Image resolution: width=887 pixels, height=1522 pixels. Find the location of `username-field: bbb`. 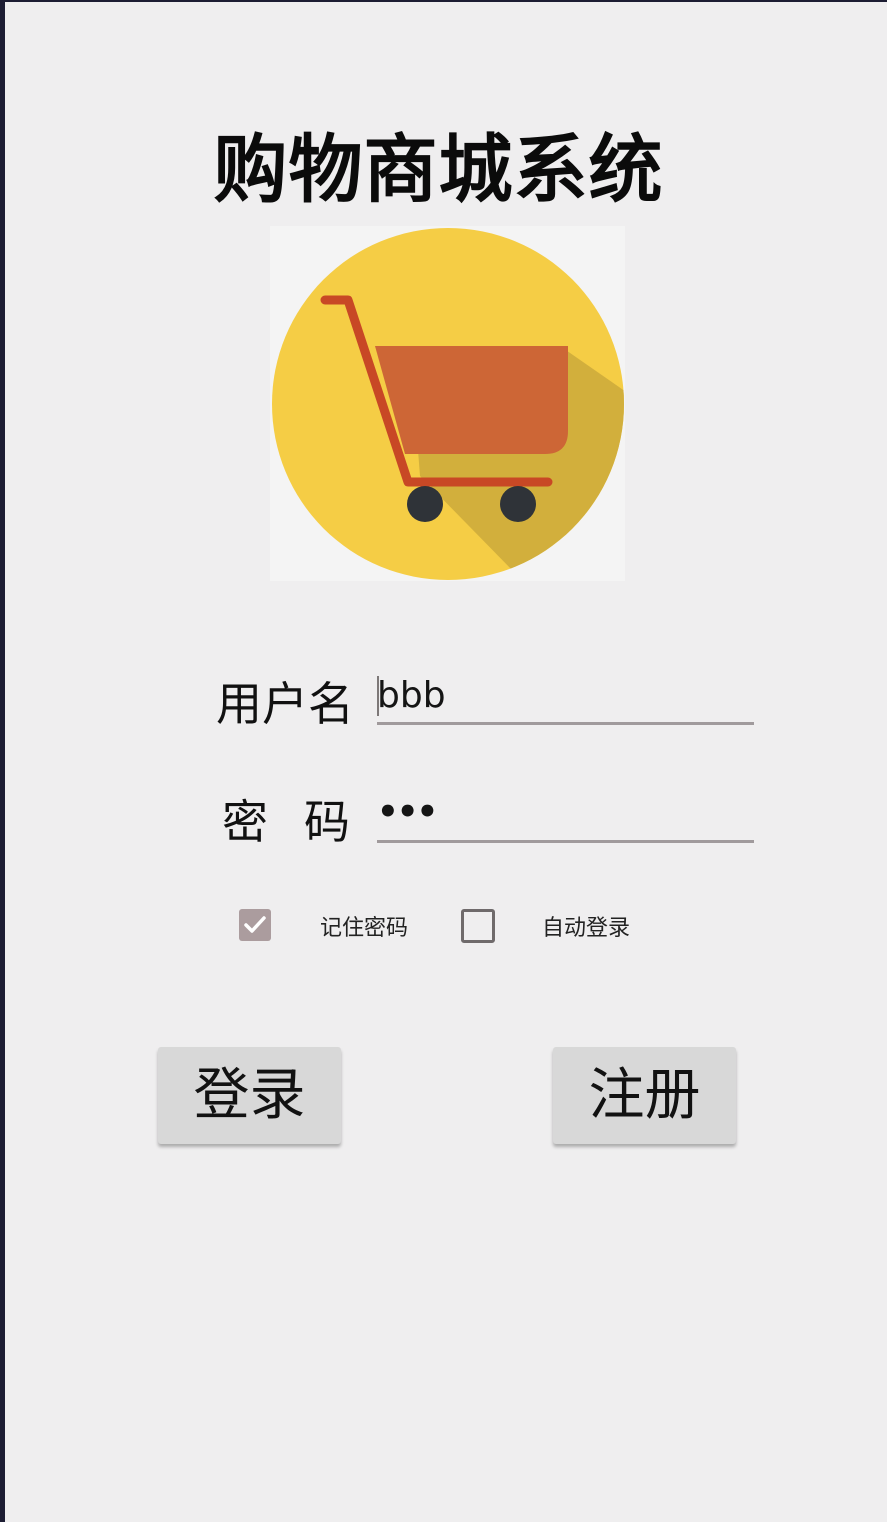

username-field: bbb is located at coordinates (565, 697).